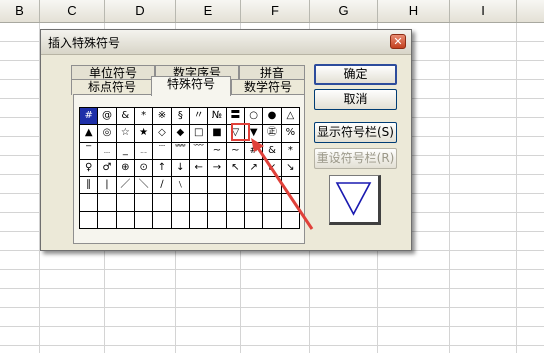 This screenshot has height=353, width=544. I want to click on symbol-cell: ﹌, so click(180, 151).